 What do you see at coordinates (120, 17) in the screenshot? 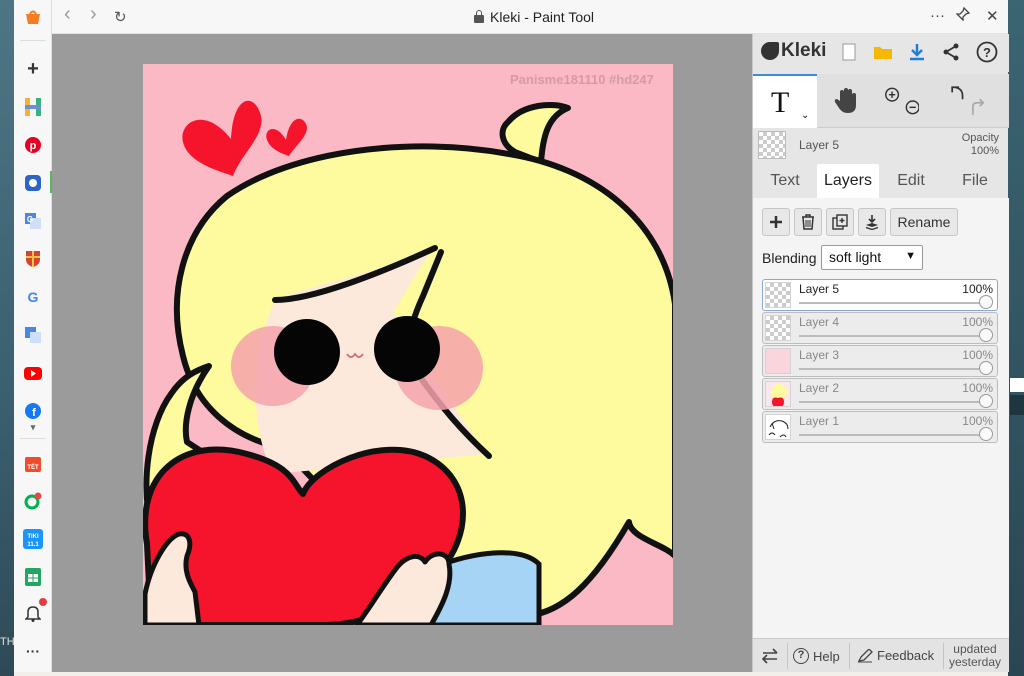
I see `refresh-button: ↻` at bounding box center [120, 17].